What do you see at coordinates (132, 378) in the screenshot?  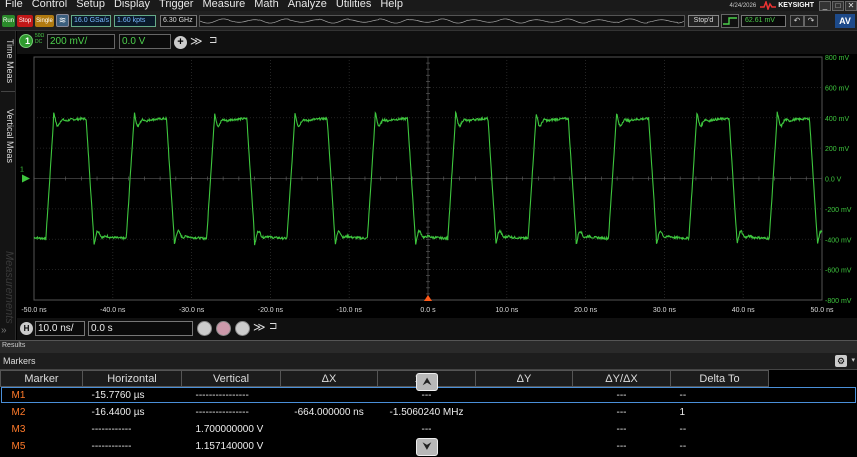 I see `column-header-horizontal: Horizontal` at bounding box center [132, 378].